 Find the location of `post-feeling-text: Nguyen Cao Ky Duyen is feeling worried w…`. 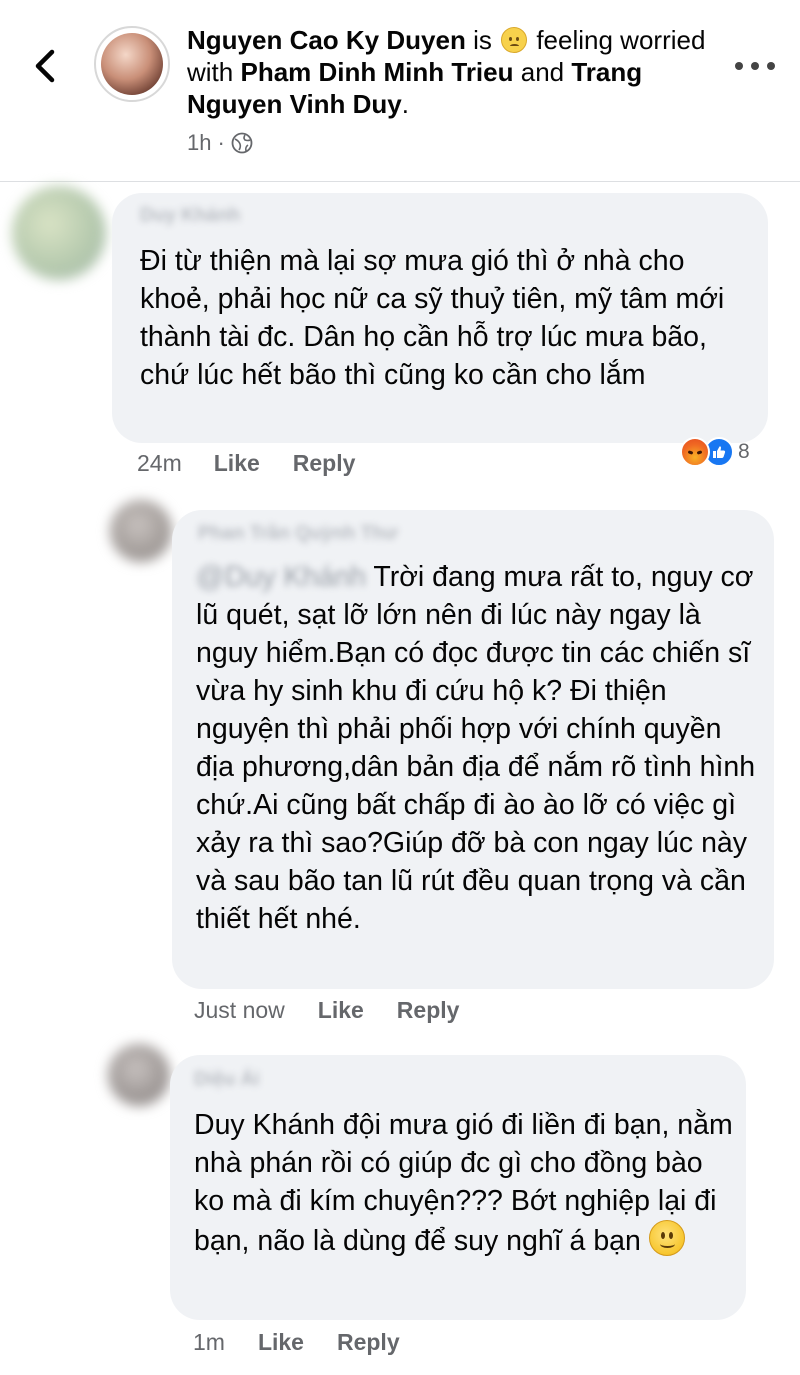

post-feeling-text: Nguyen Cao Ky Duyen is feeling worried w… is located at coordinates (457, 72).